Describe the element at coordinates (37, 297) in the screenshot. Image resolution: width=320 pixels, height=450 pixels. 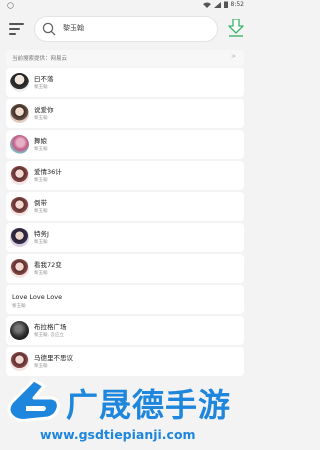
I see `song-title: Love Love Love` at that location.